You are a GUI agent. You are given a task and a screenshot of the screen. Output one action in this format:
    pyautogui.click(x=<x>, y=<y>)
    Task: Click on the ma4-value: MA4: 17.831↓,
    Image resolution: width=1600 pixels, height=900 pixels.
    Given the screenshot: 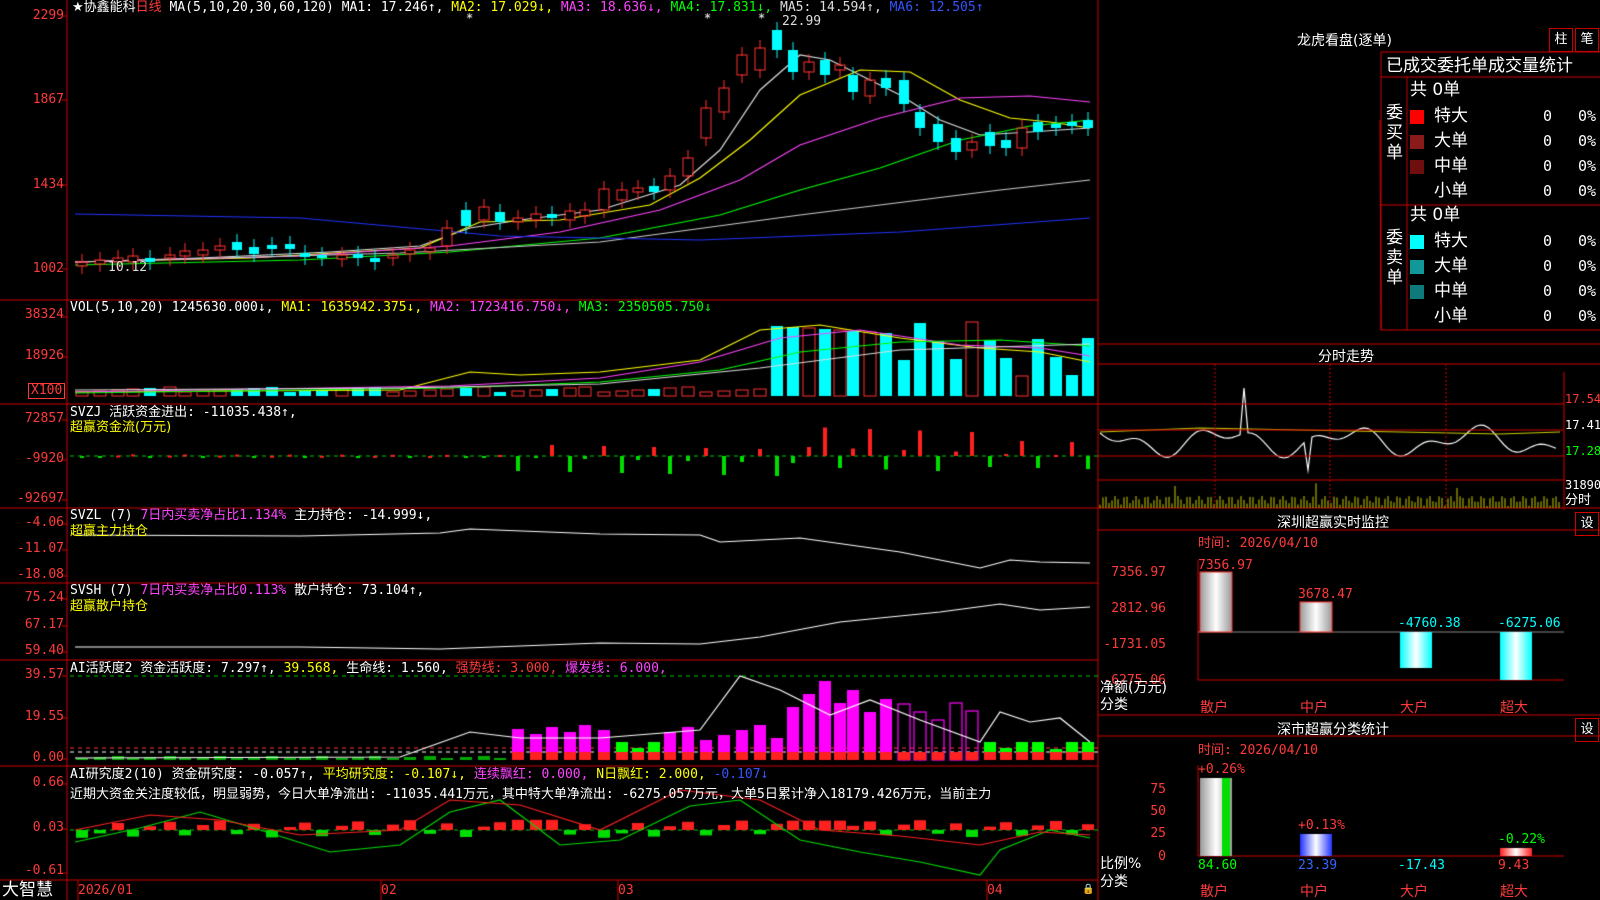 What is the action you would take?
    pyautogui.click(x=721, y=7)
    